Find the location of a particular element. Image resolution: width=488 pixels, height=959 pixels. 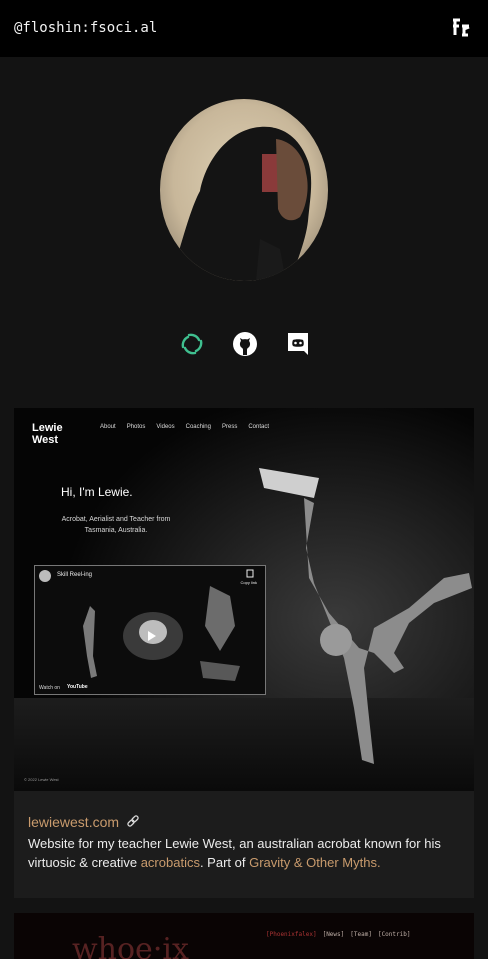

gravity-other-myths-link: Gravity & Other Myths. is located at coordinates (314, 862).